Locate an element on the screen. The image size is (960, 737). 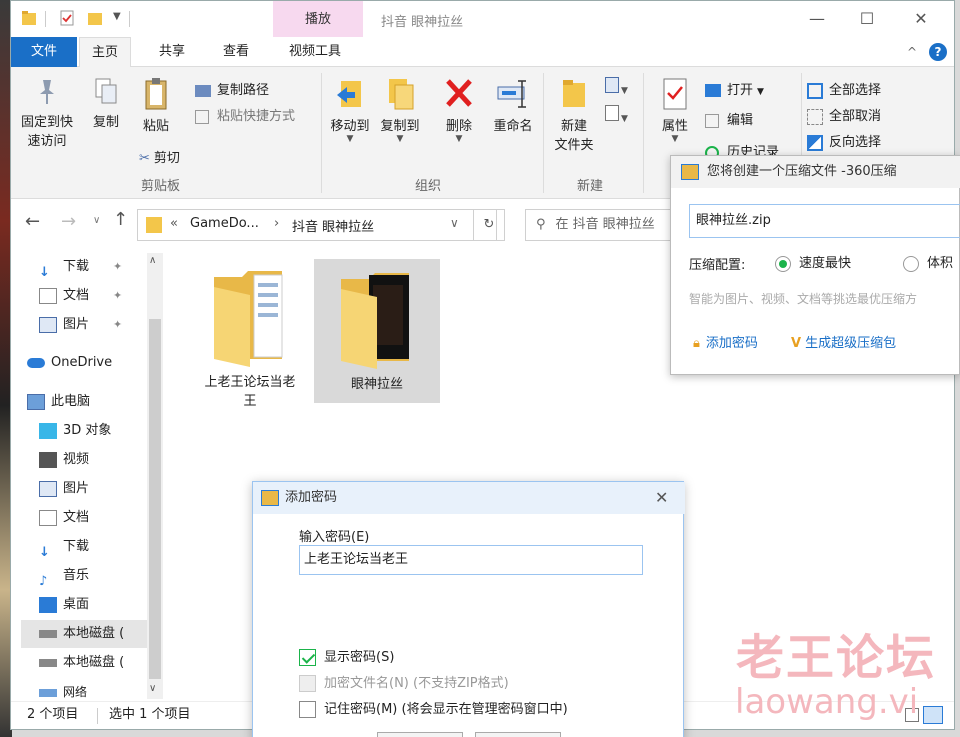
qa-divider is located at coordinates (129, 19).